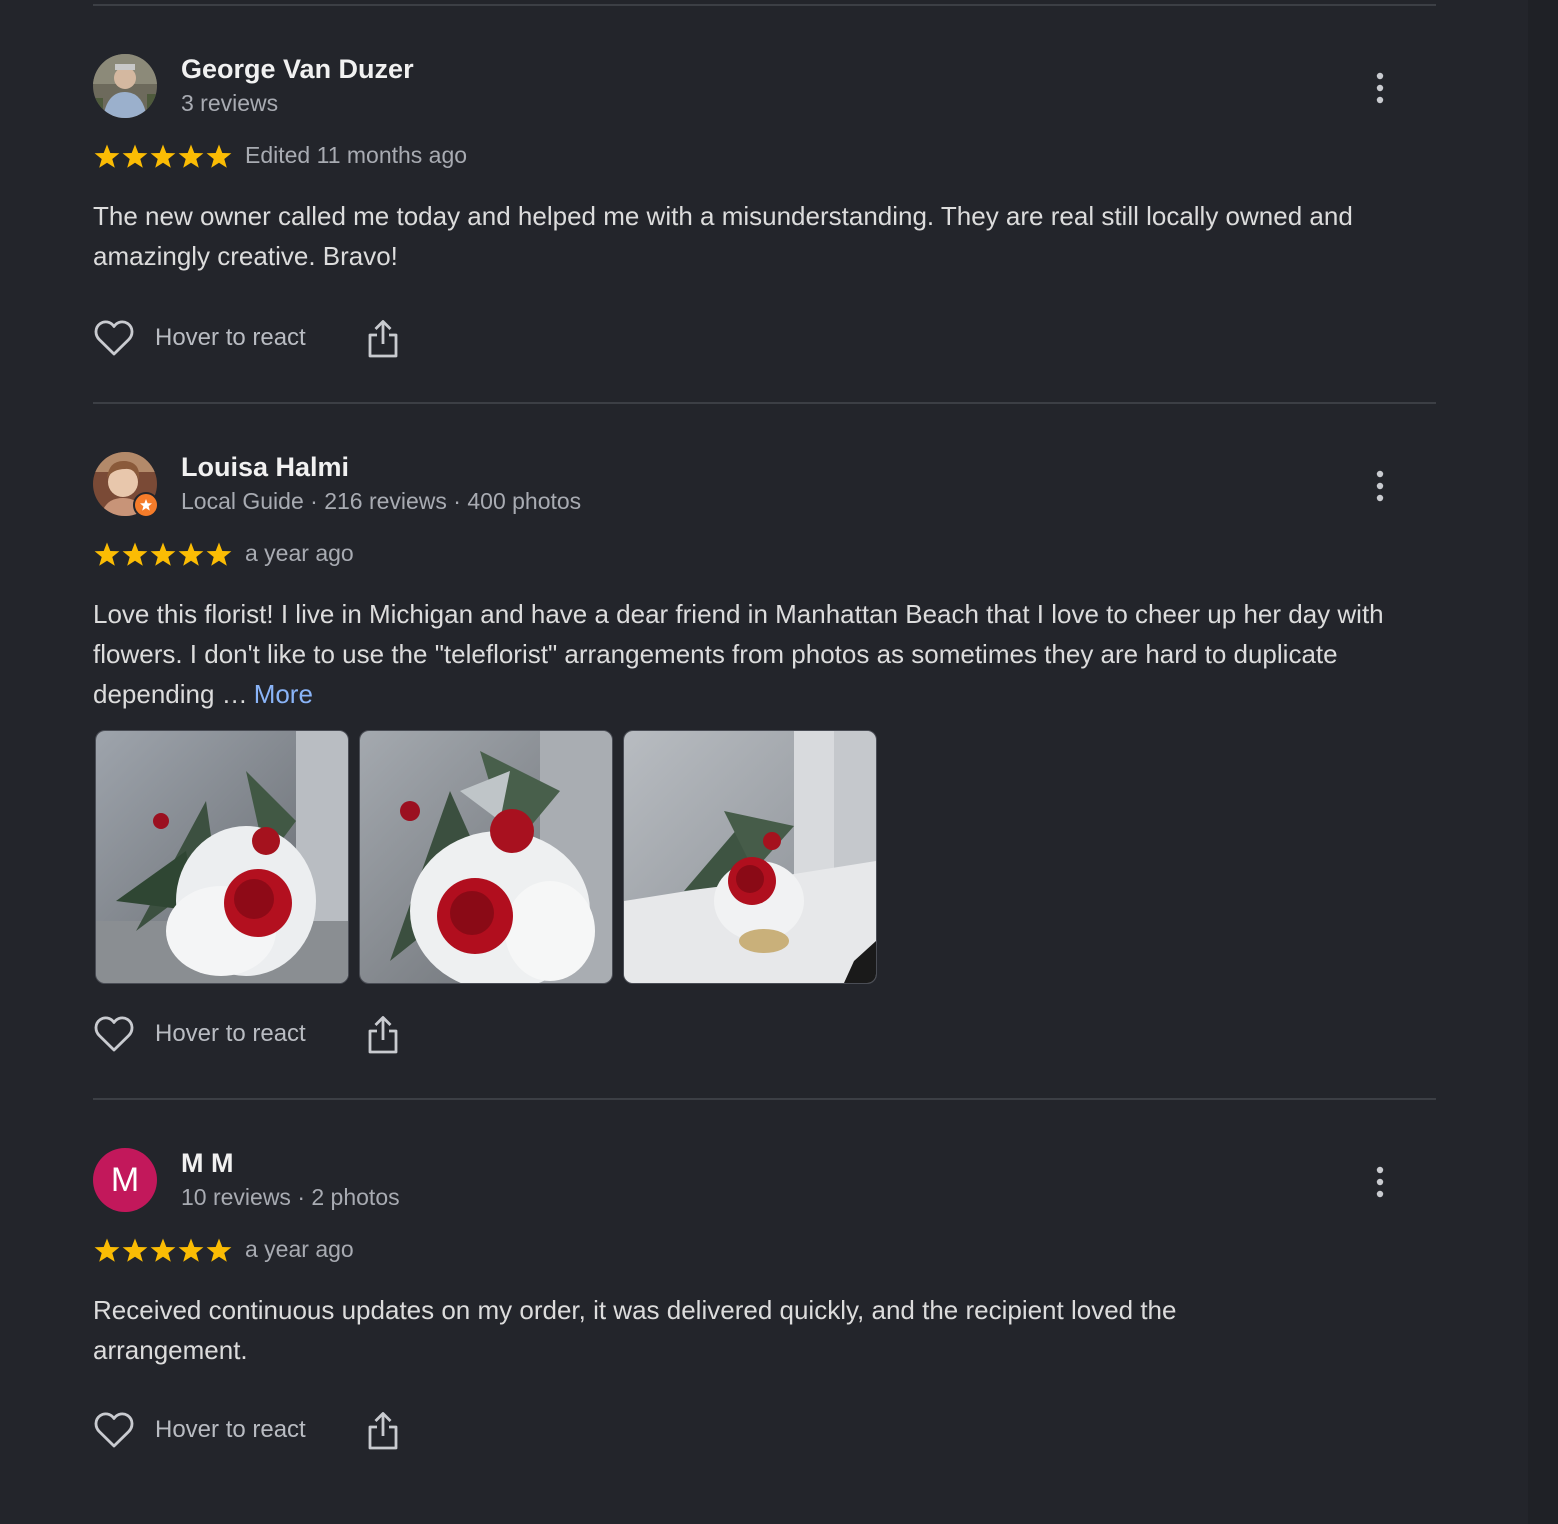  I want to click on avatar-letter: M, so click(125, 1180).